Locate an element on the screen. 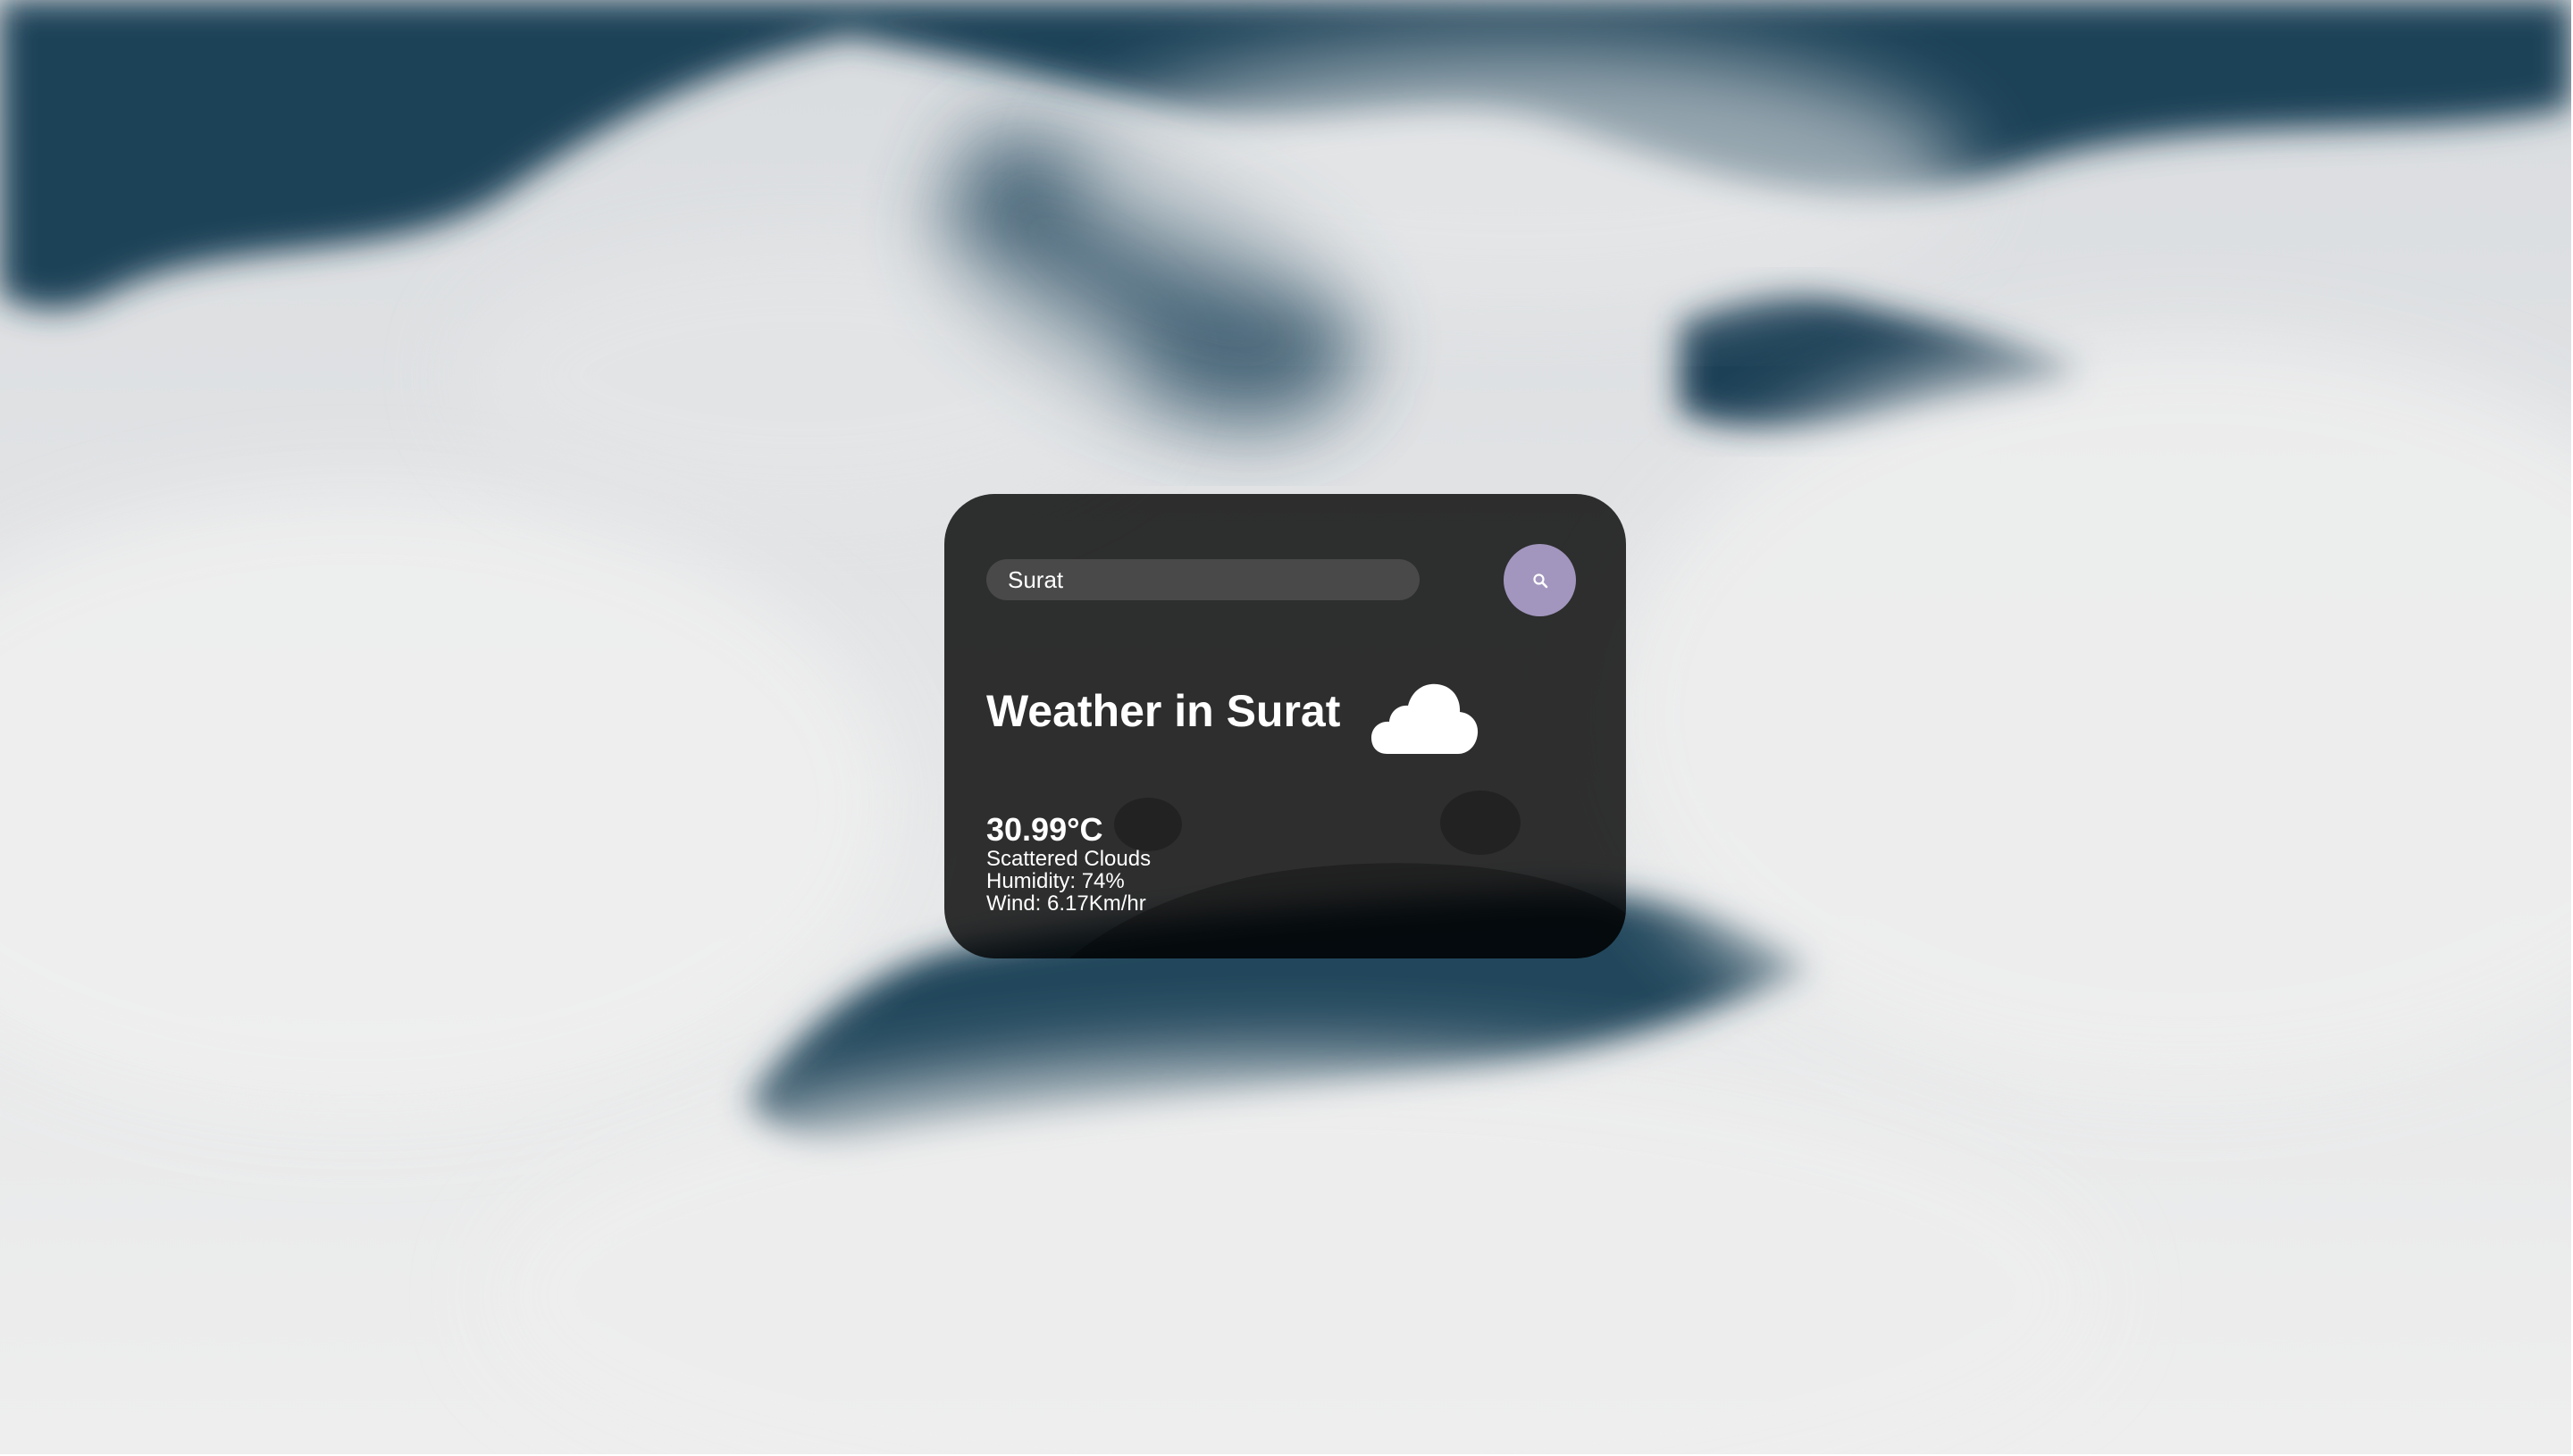 The image size is (2573, 1456). search-icon is located at coordinates (1539, 580).